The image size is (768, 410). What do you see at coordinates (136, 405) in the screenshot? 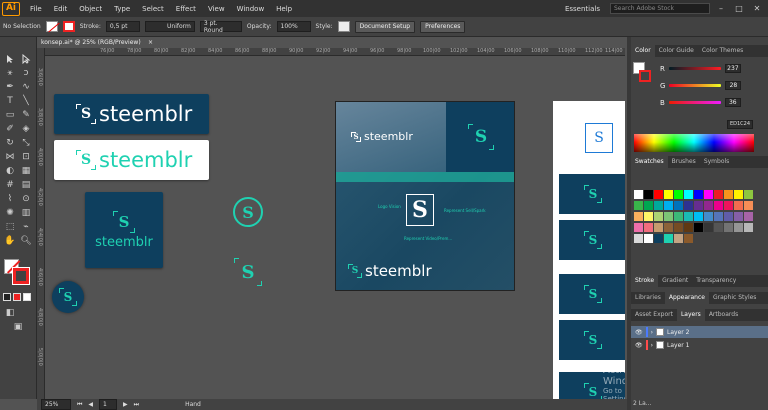
I see `last-artboard-icon: ⏭` at bounding box center [136, 405].